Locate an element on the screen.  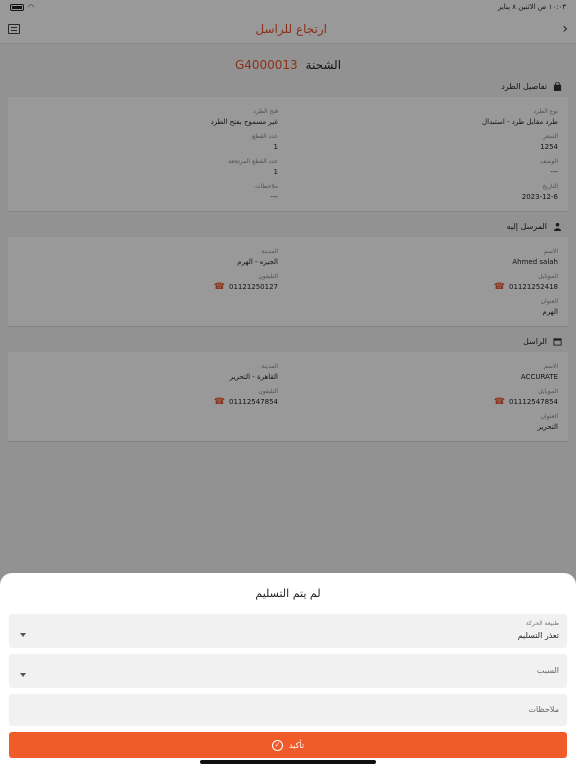
movement-type-select: طبيعة الحركة تعذر التسليم is located at coordinates (288, 631).